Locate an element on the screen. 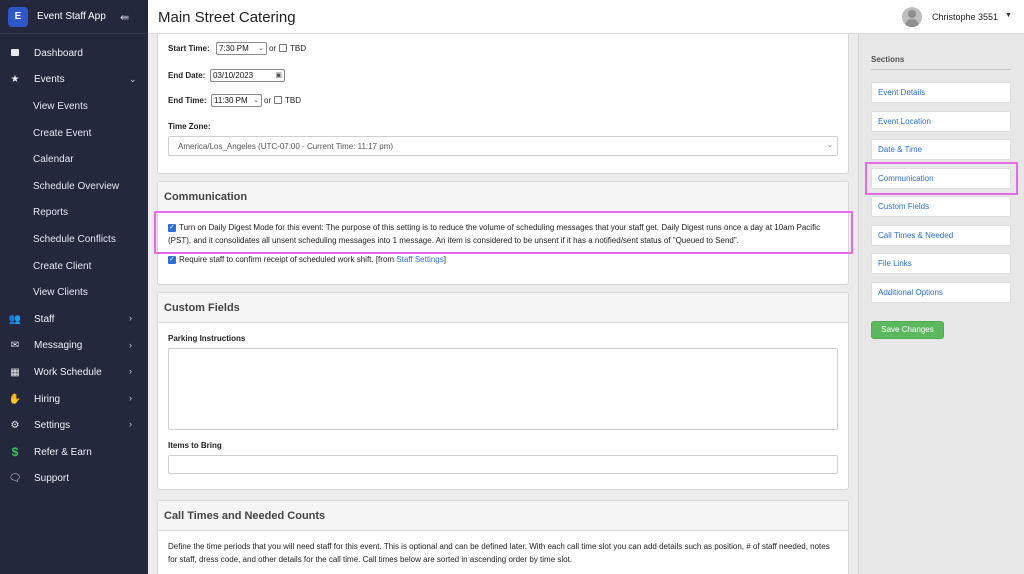 The height and width of the screenshot is (574, 1024). start-time-label: Start Time: is located at coordinates (189, 48).